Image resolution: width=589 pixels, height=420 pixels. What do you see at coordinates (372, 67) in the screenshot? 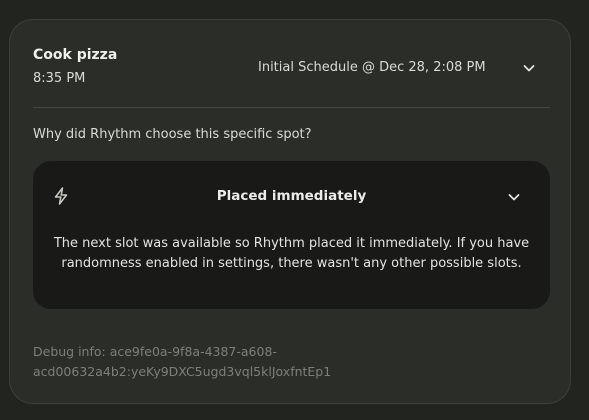
I see `schedule-history-label: Initial Schedule @ Dec 28, 2:08 PM` at bounding box center [372, 67].